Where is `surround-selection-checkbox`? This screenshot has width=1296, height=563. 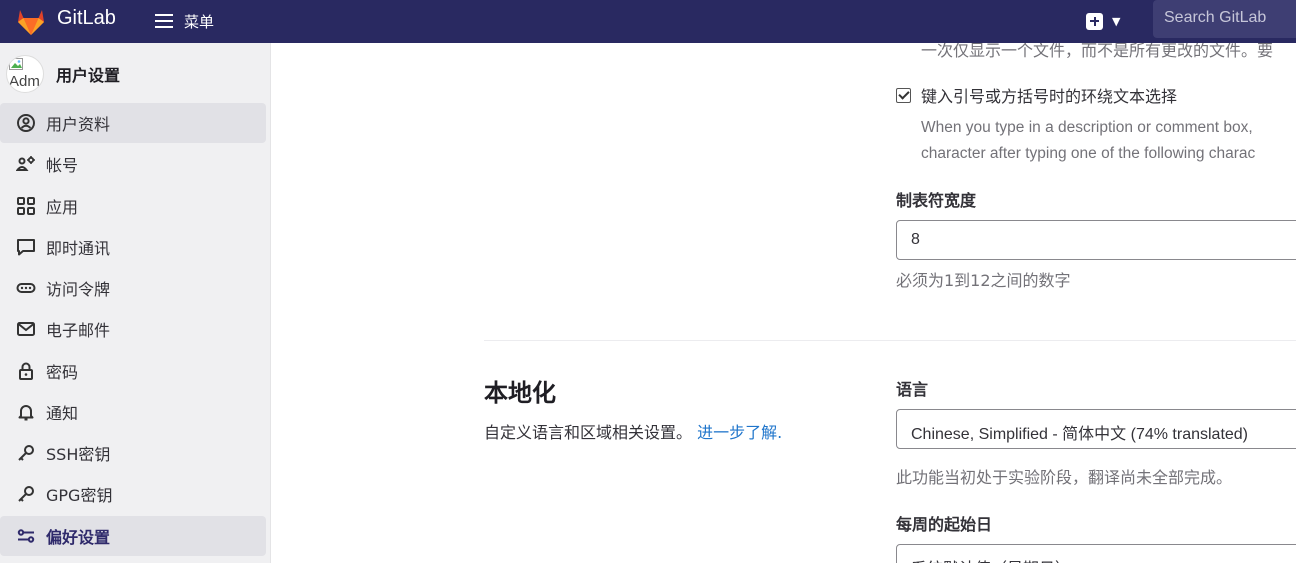 surround-selection-checkbox is located at coordinates (903, 95).